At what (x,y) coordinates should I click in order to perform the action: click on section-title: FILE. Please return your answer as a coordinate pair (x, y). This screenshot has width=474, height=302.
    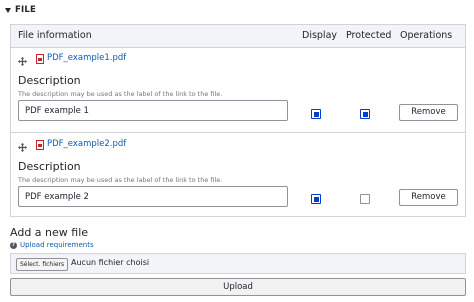
    Looking at the image, I should click on (25, 10).